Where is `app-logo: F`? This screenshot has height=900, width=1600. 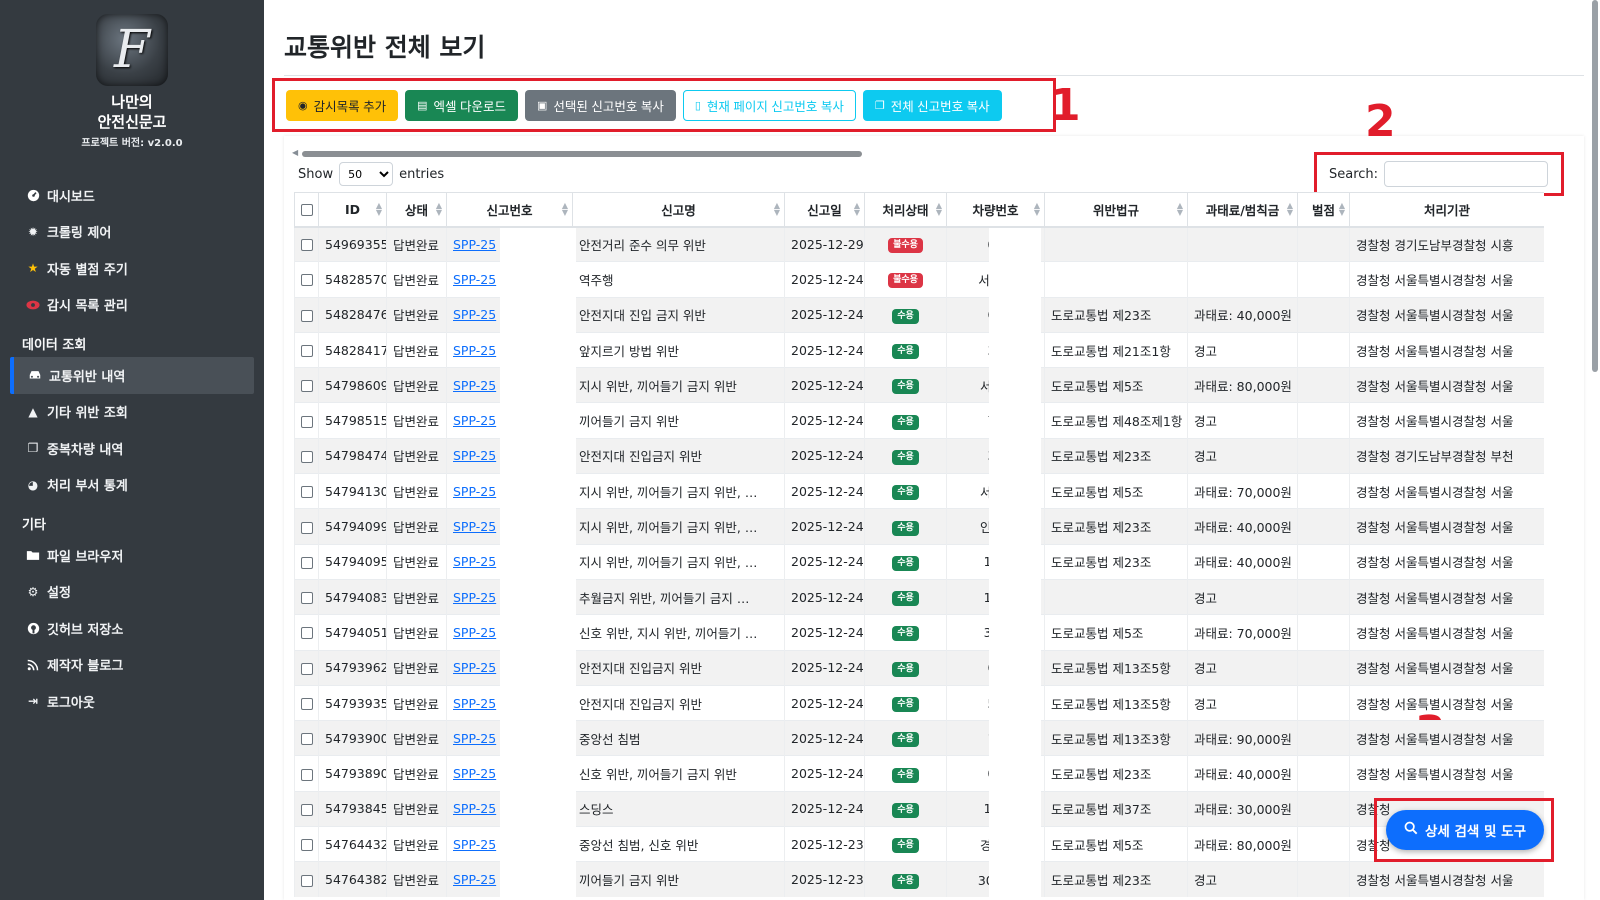 app-logo: F is located at coordinates (132, 50).